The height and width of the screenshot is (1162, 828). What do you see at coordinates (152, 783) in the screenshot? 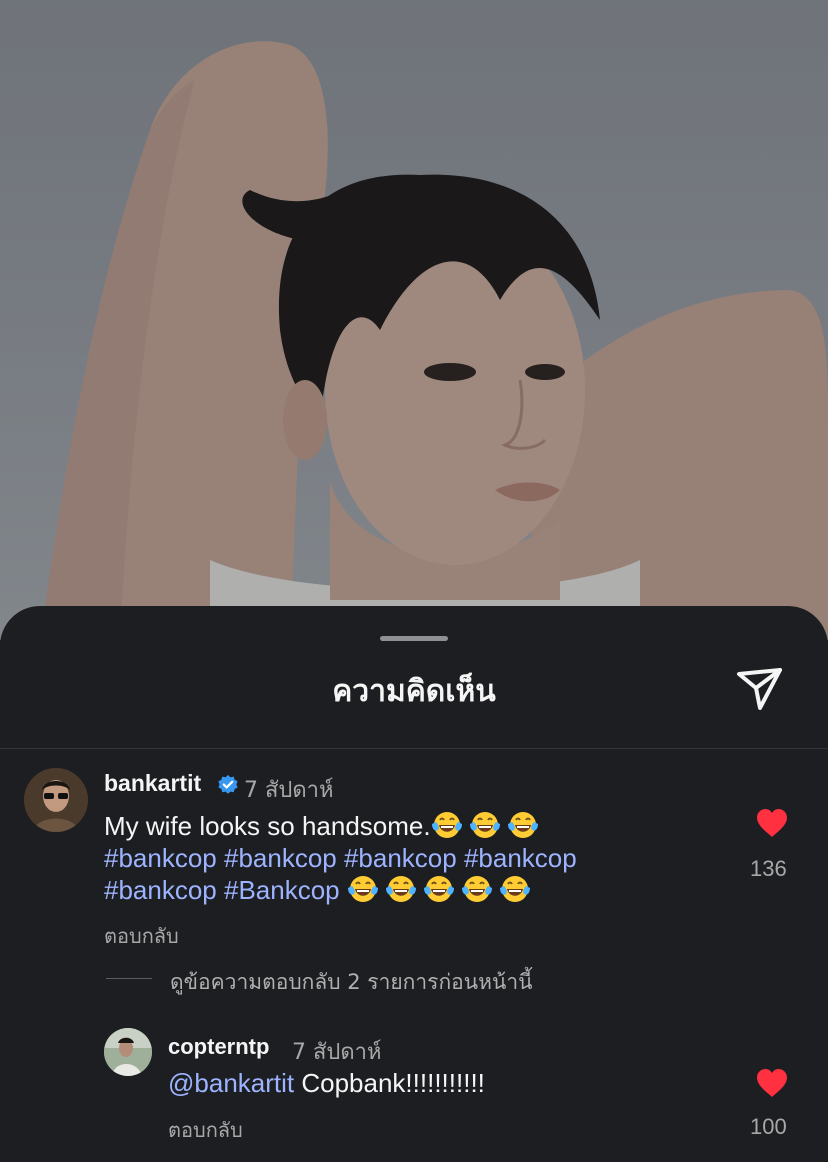
I see `comment-username: bankartit` at bounding box center [152, 783].